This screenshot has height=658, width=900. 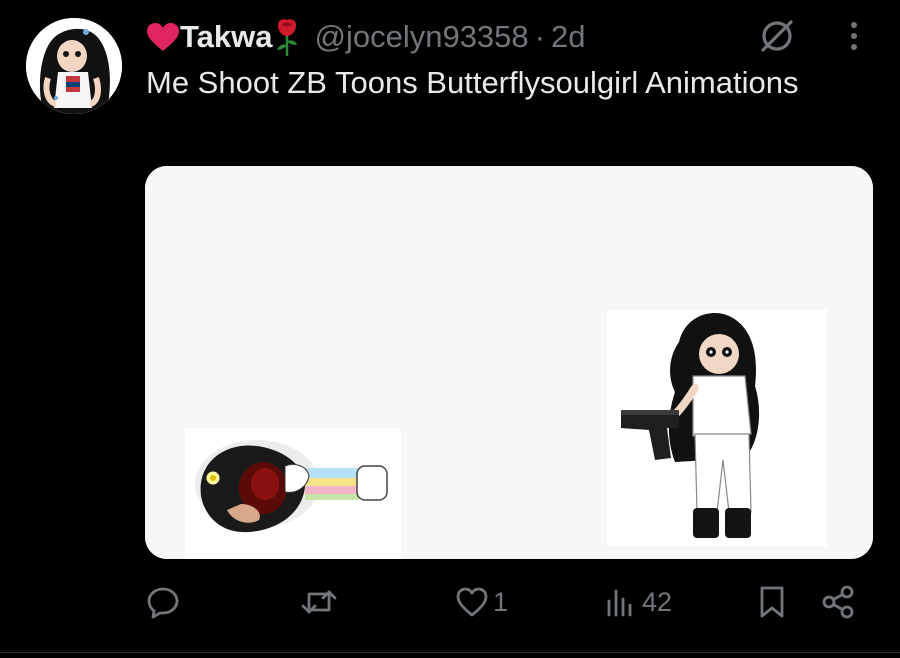 I want to click on bookmark-button, so click(x=772, y=602).